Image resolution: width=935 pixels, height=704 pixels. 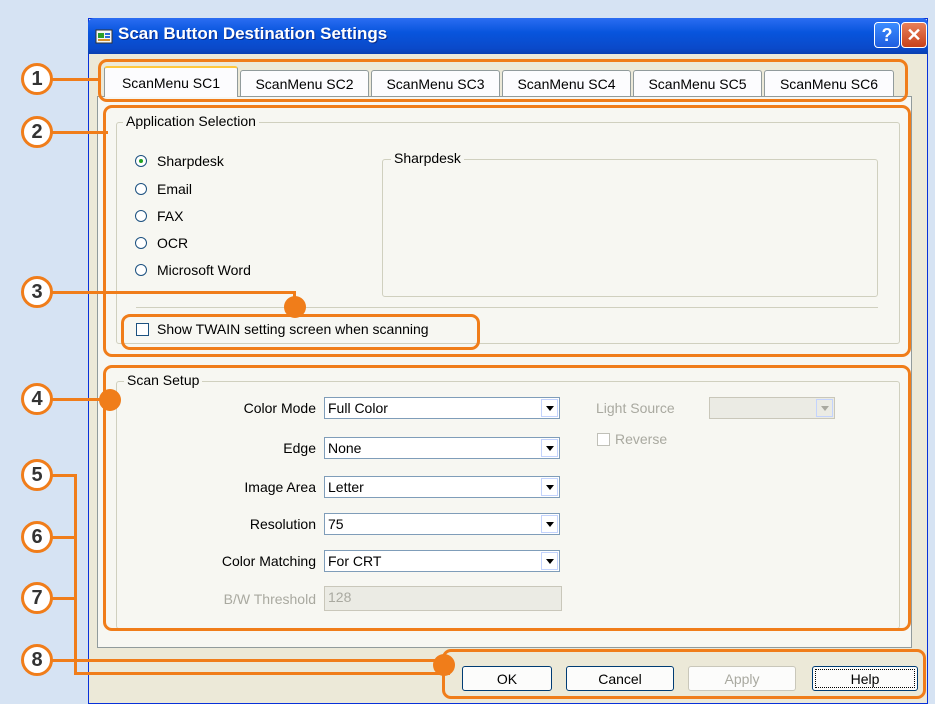 I want to click on tab-scanmenu-sc1: ScanMenu SC1, so click(x=171, y=81).